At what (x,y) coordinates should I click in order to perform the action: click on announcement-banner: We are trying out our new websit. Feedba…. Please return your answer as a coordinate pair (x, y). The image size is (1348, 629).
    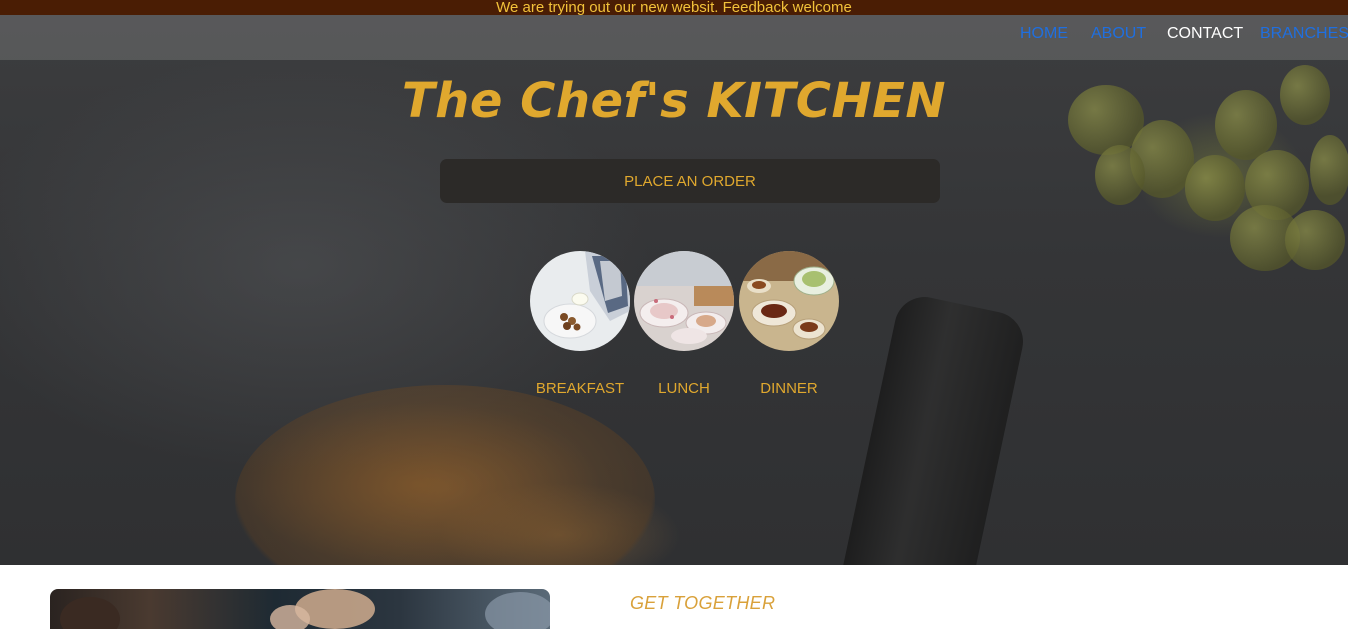
    Looking at the image, I should click on (674, 7).